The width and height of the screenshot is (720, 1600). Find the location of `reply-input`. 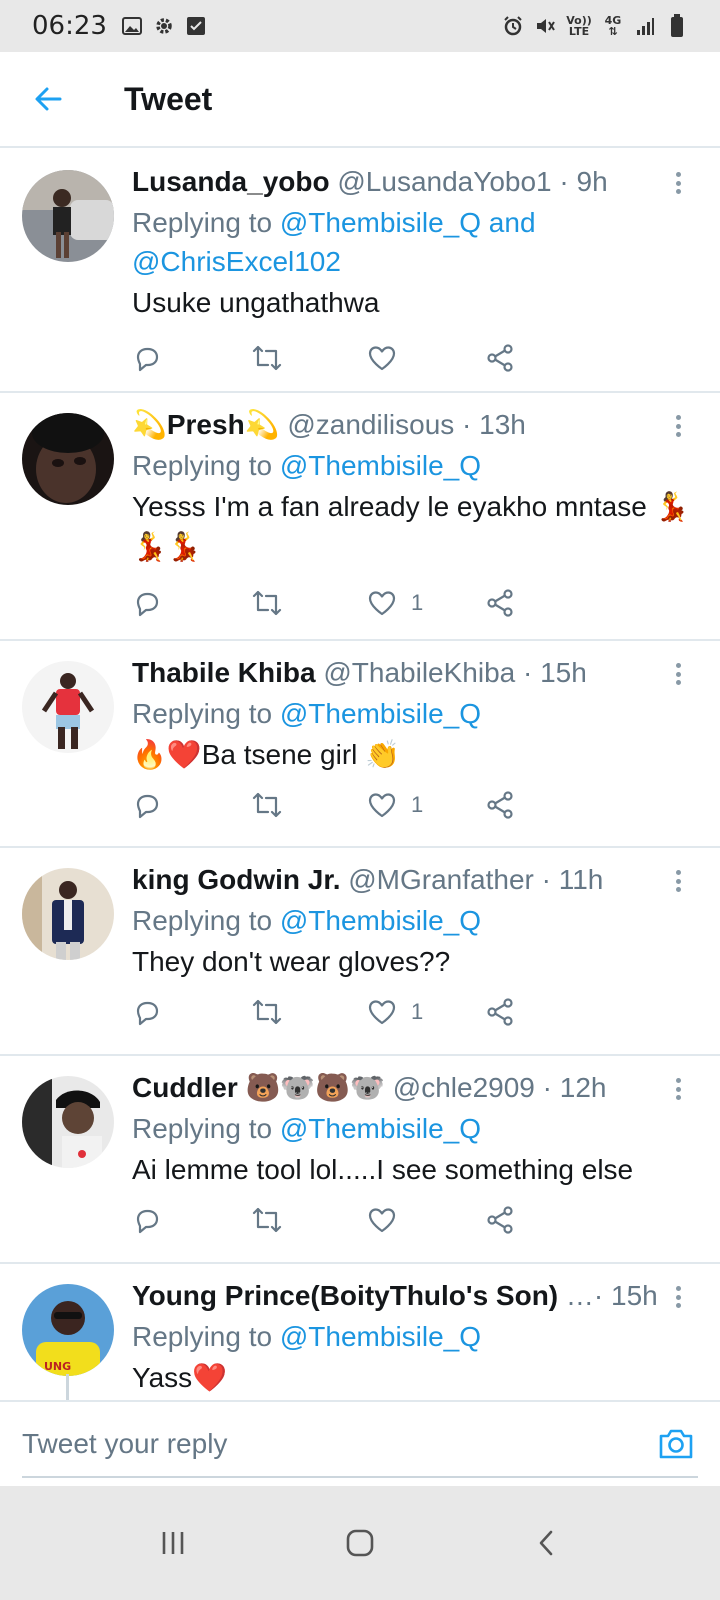

reply-input is located at coordinates (322, 1444).